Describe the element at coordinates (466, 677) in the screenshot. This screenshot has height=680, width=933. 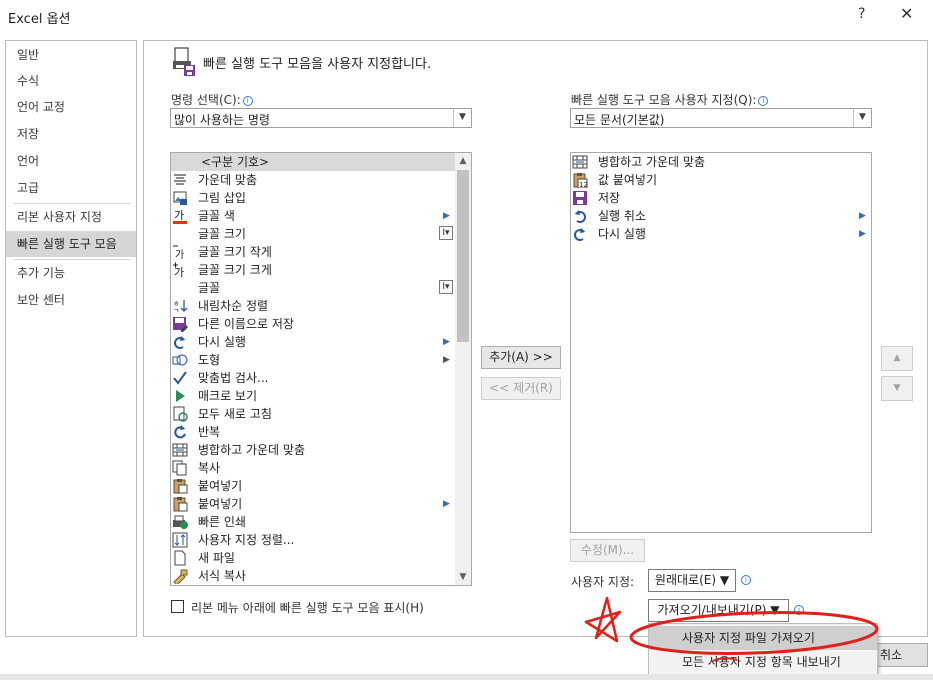
I see `bottom-strip` at that location.